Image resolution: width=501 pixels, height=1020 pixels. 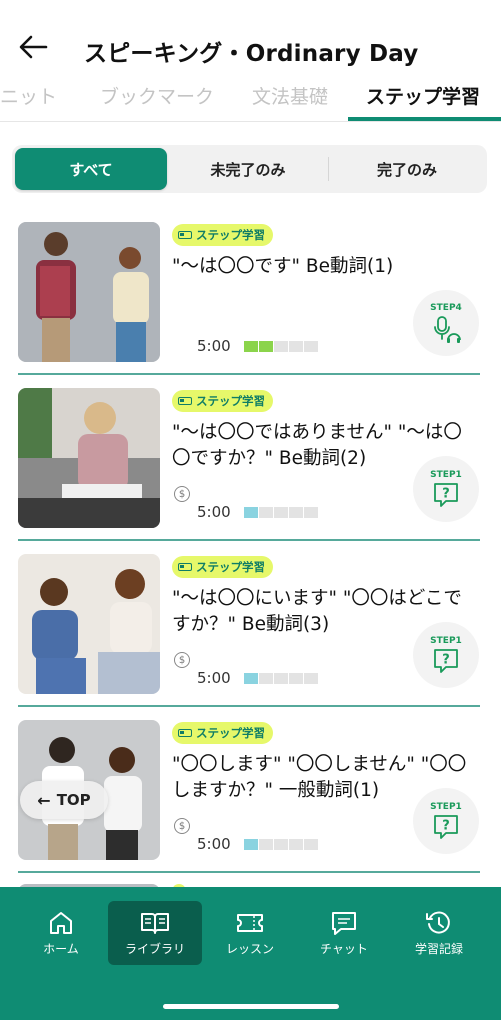 I want to click on nav-chat-label: チャット, so click(x=344, y=948).